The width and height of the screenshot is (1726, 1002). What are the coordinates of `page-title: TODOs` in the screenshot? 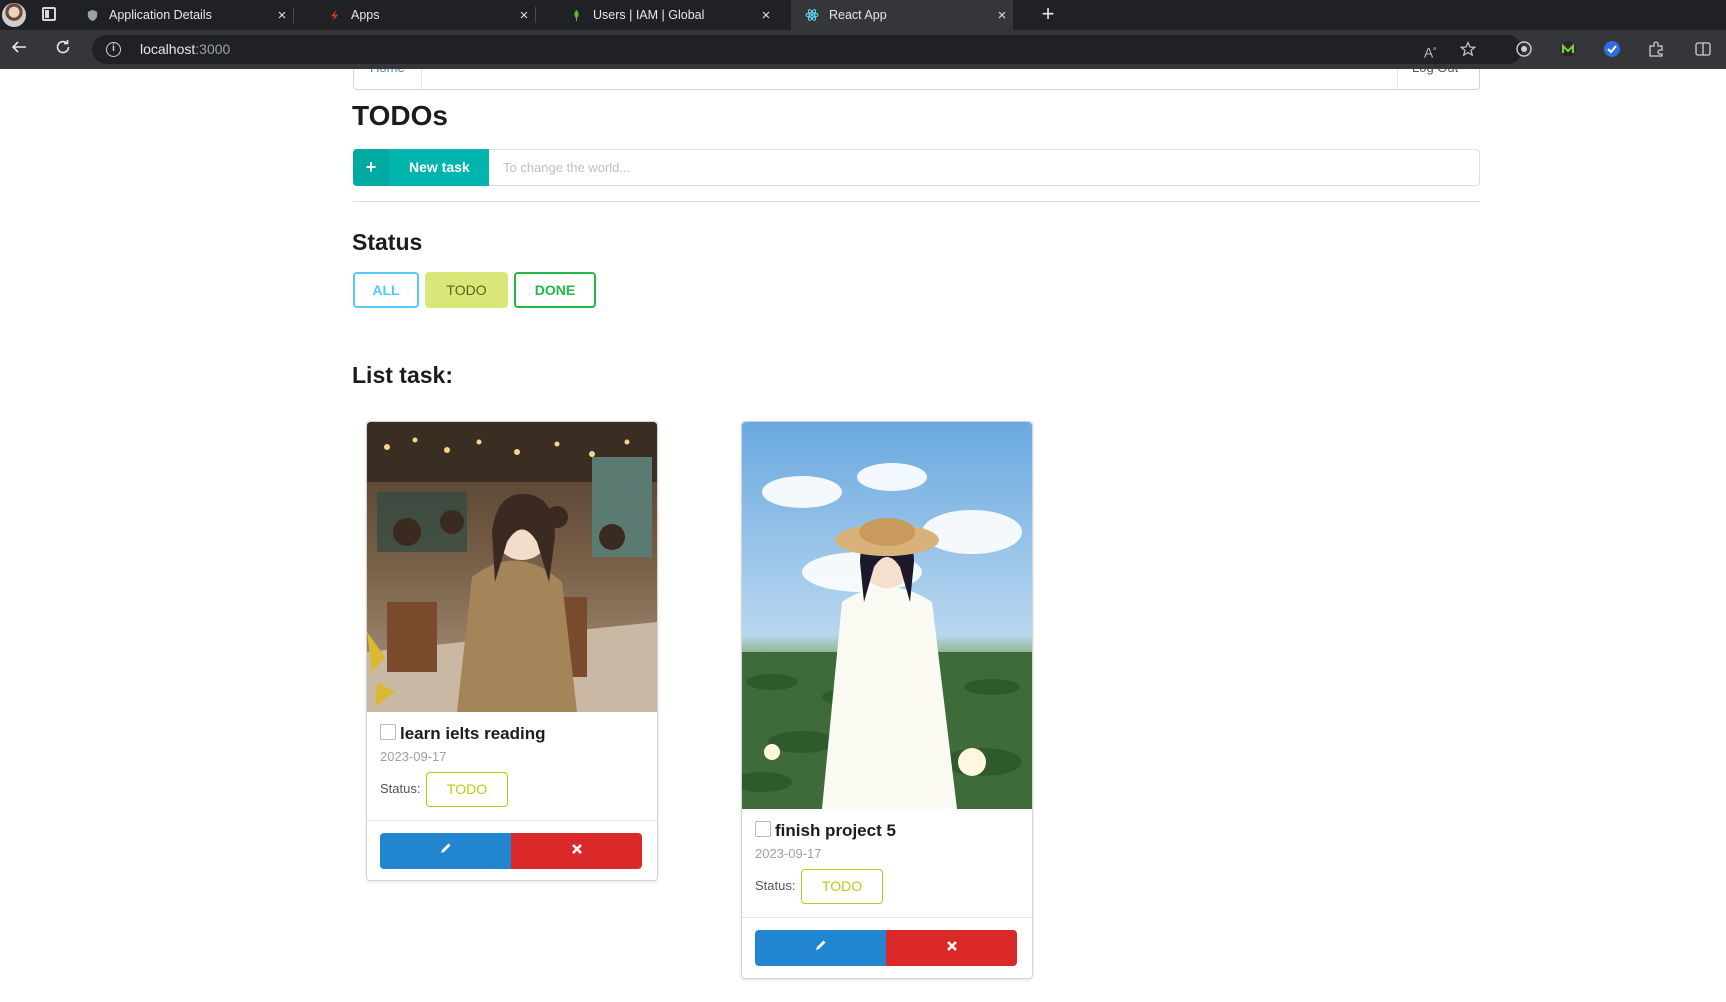 It's located at (400, 115).